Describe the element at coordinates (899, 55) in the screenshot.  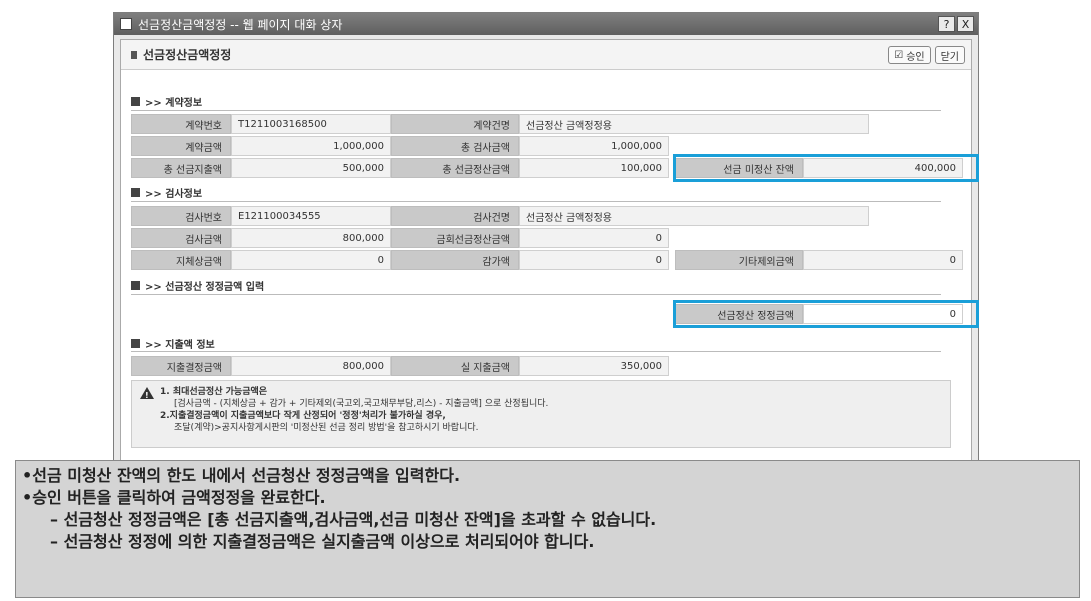
I see `check-icon: ☑` at that location.